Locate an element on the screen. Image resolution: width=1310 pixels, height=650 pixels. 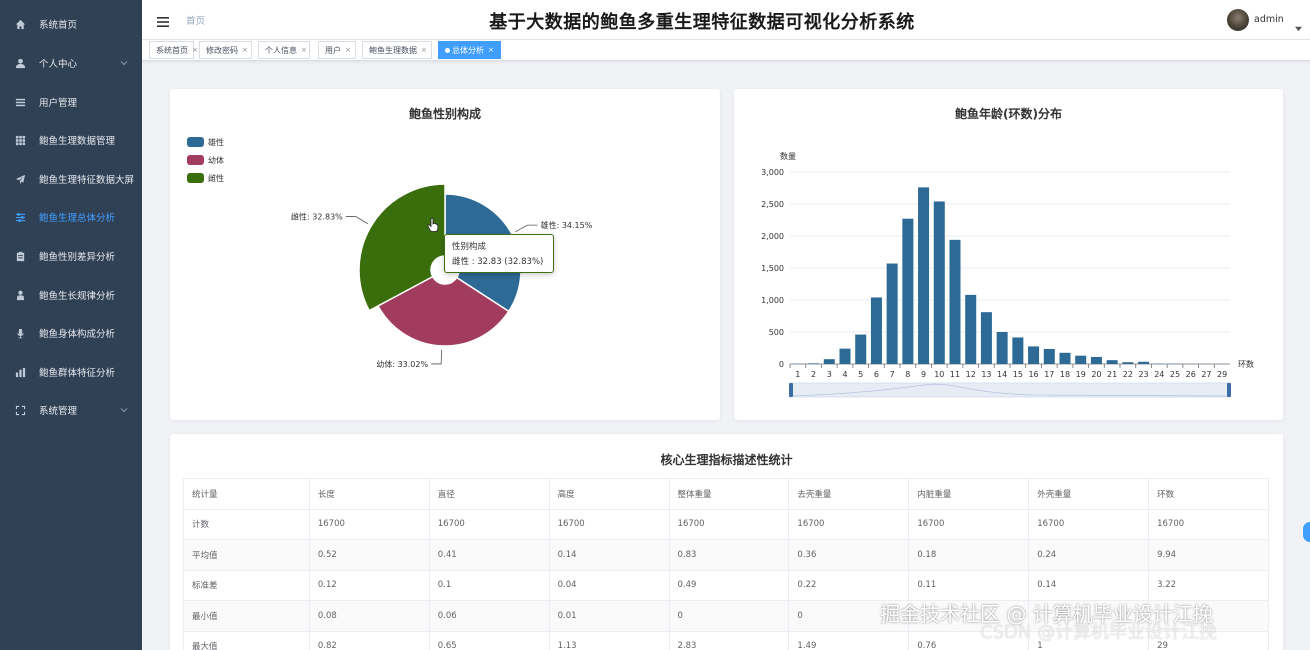
table-cell: 0.18 is located at coordinates (969, 555).